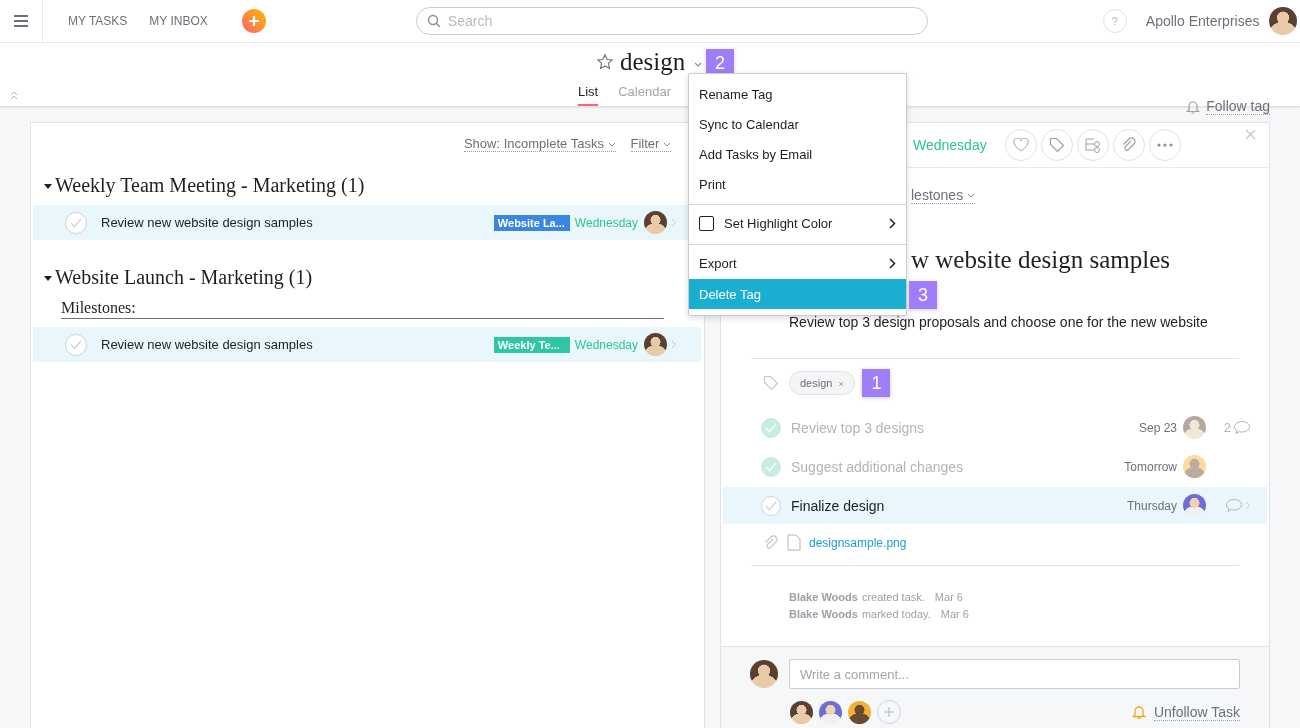 Image resolution: width=1300 pixels, height=728 pixels. Describe the element at coordinates (433, 21) in the screenshot. I see `search-icon` at that location.